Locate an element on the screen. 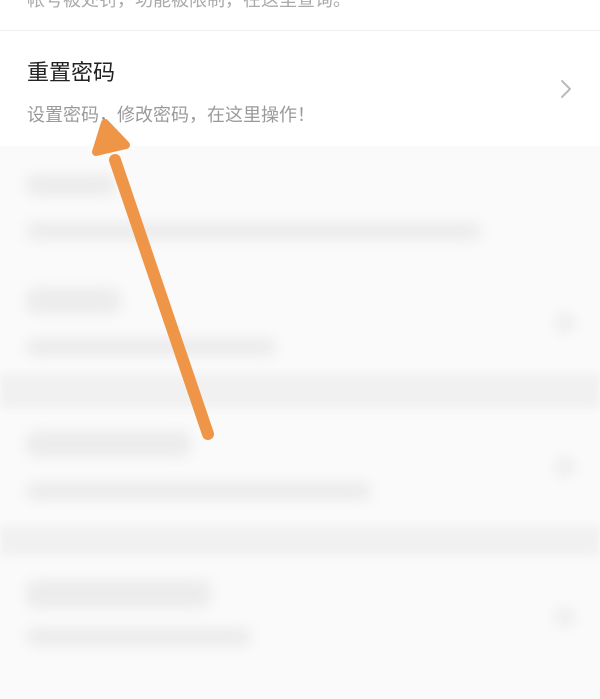 This screenshot has height=699, width=600. account-restriction-row: 帐号被处罚，功能被限制，在这里查询。 is located at coordinates (300, 15).